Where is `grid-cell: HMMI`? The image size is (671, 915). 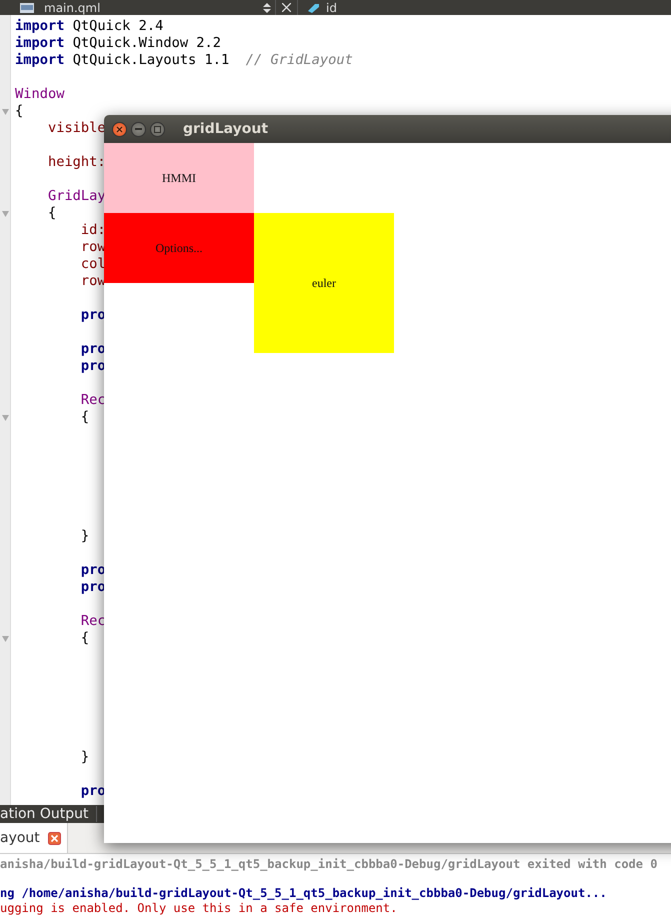 grid-cell: HMMI is located at coordinates (179, 178).